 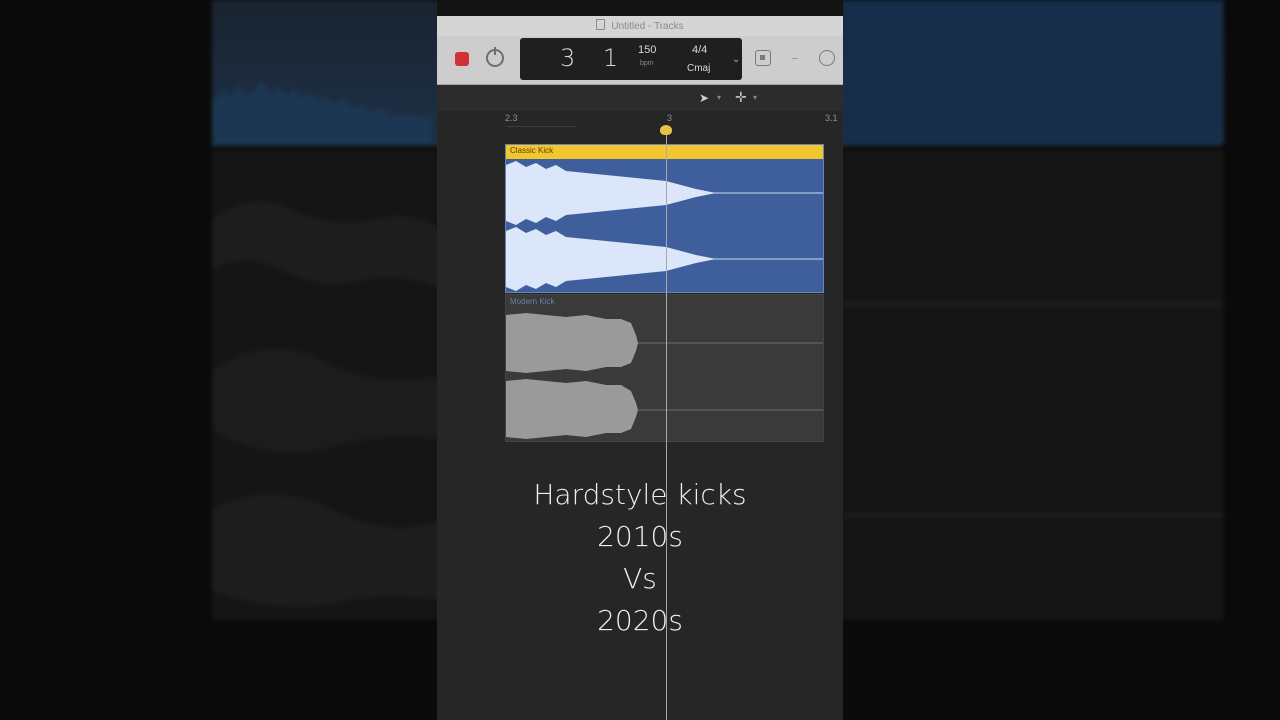 I want to click on window-title-text: Untitled - Tracks, so click(x=647, y=26).